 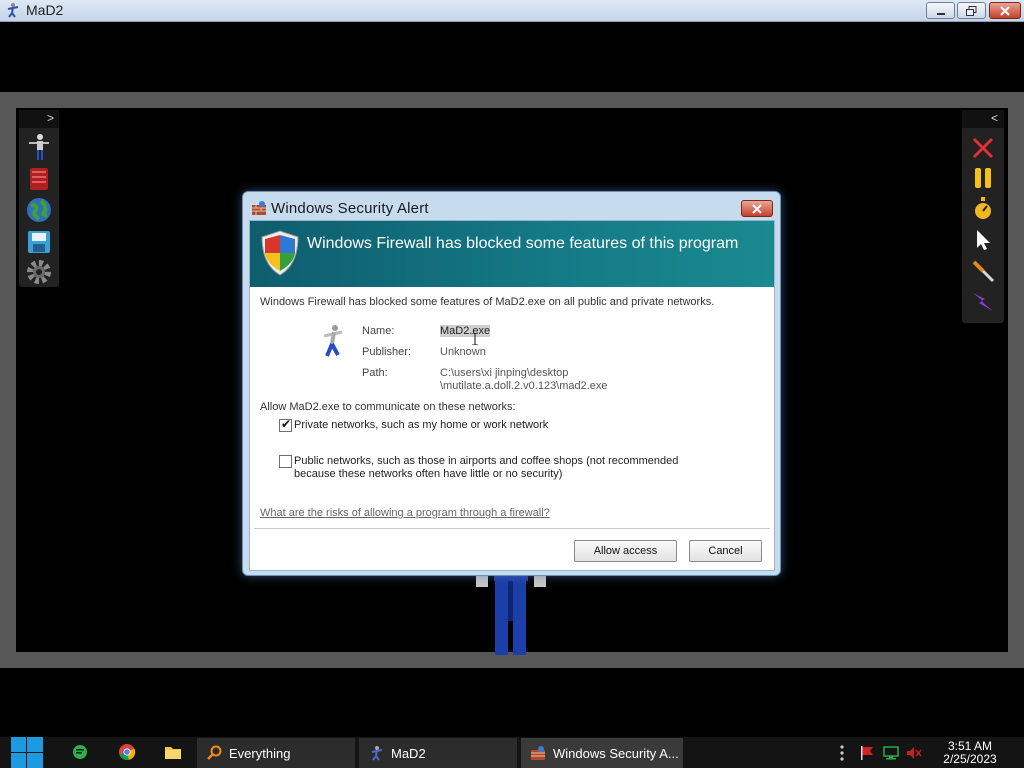 I want to click on publisher-label: Publisher:, so click(x=386, y=352).